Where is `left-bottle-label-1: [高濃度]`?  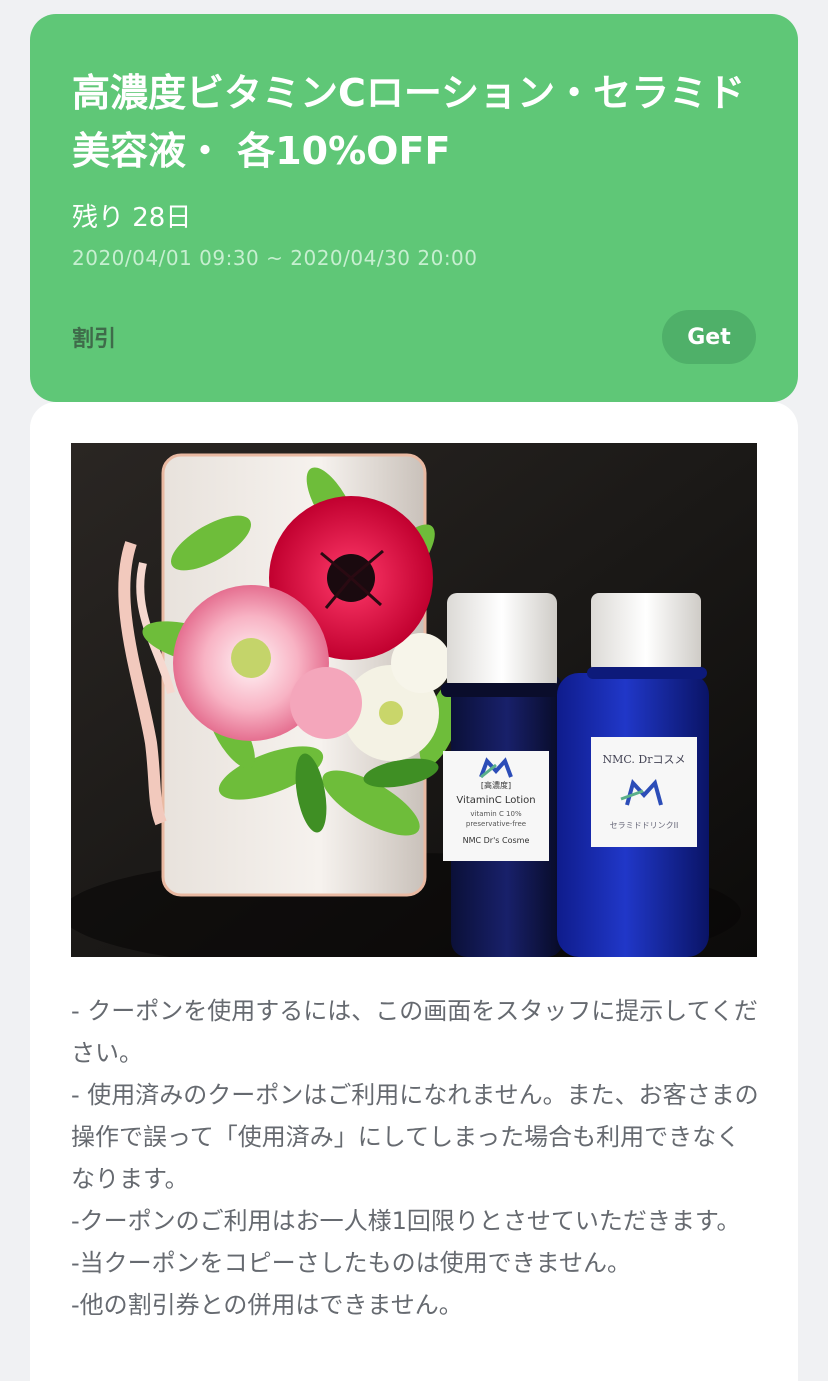
left-bottle-label-1: [高濃度] is located at coordinates (496, 785).